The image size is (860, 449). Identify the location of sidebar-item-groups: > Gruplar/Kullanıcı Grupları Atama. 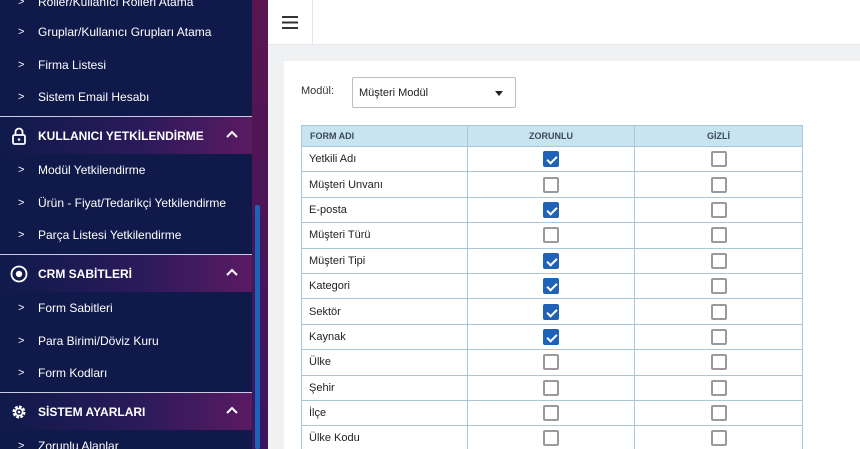
(126, 32).